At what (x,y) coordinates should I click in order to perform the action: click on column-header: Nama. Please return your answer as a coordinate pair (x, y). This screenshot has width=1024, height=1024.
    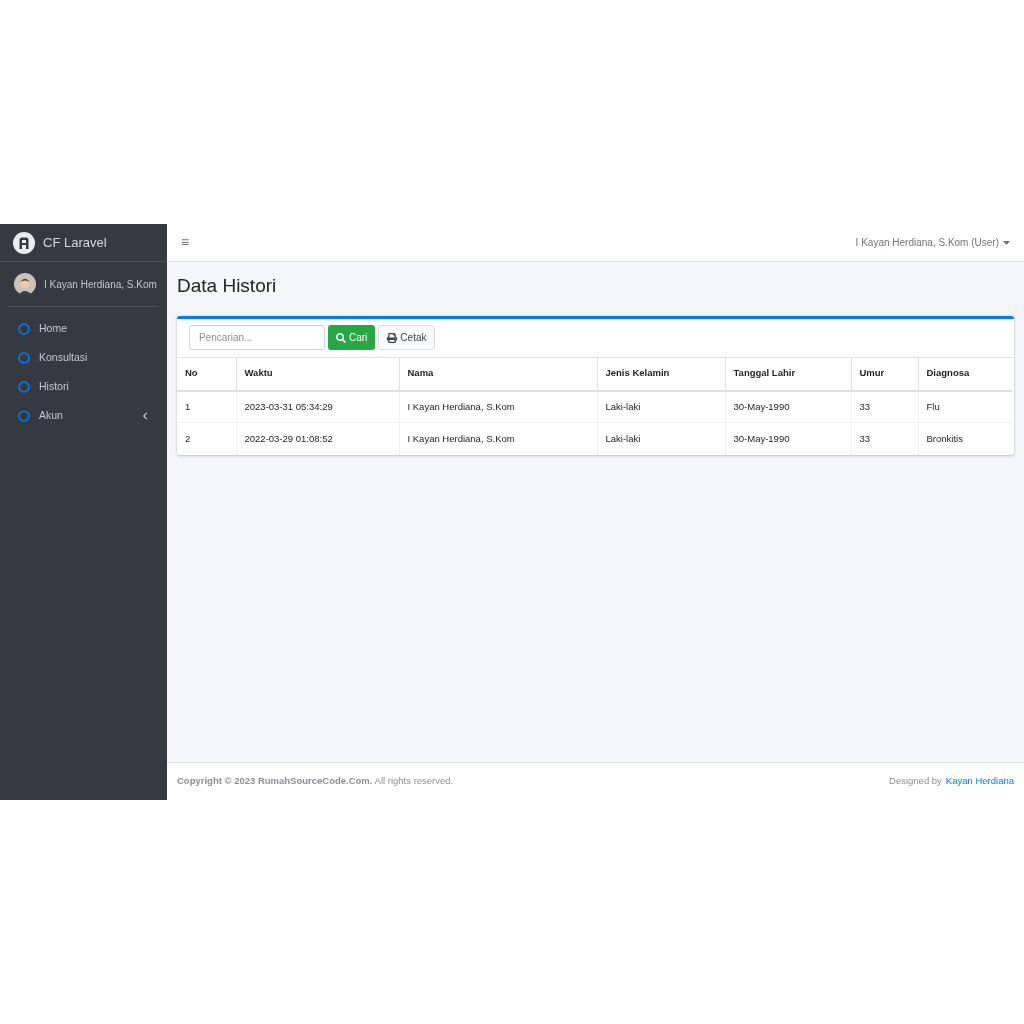
    Looking at the image, I should click on (498, 374).